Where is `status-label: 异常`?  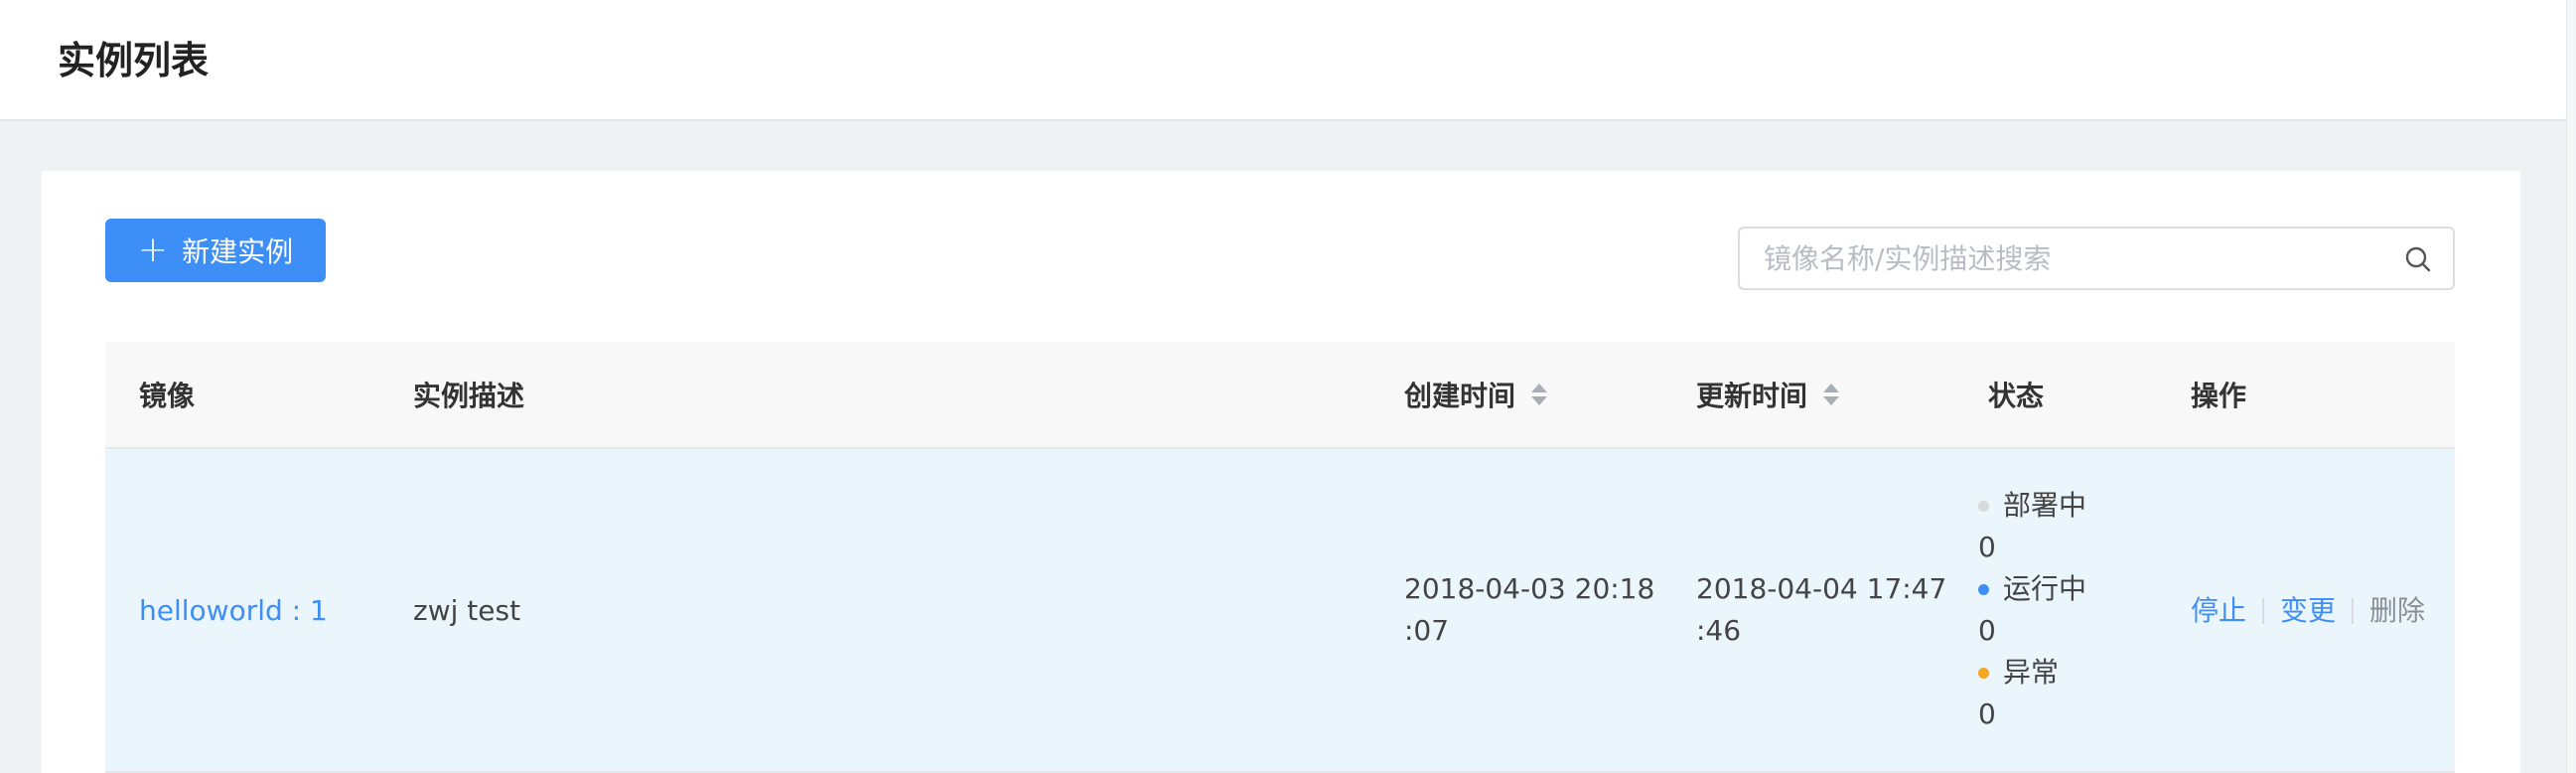 status-label: 异常 is located at coordinates (2032, 673).